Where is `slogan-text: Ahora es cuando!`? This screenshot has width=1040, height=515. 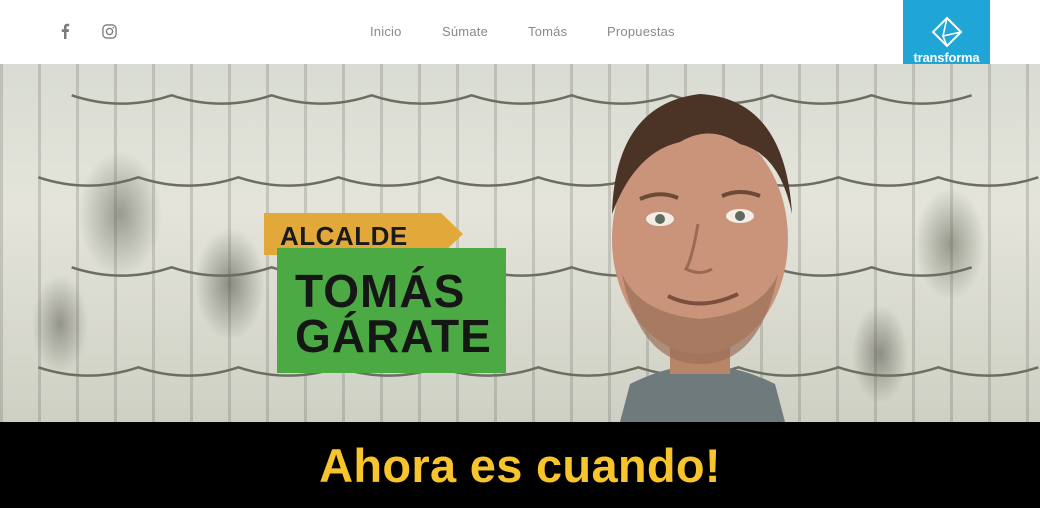
slogan-text: Ahora es cuando! is located at coordinates (520, 465).